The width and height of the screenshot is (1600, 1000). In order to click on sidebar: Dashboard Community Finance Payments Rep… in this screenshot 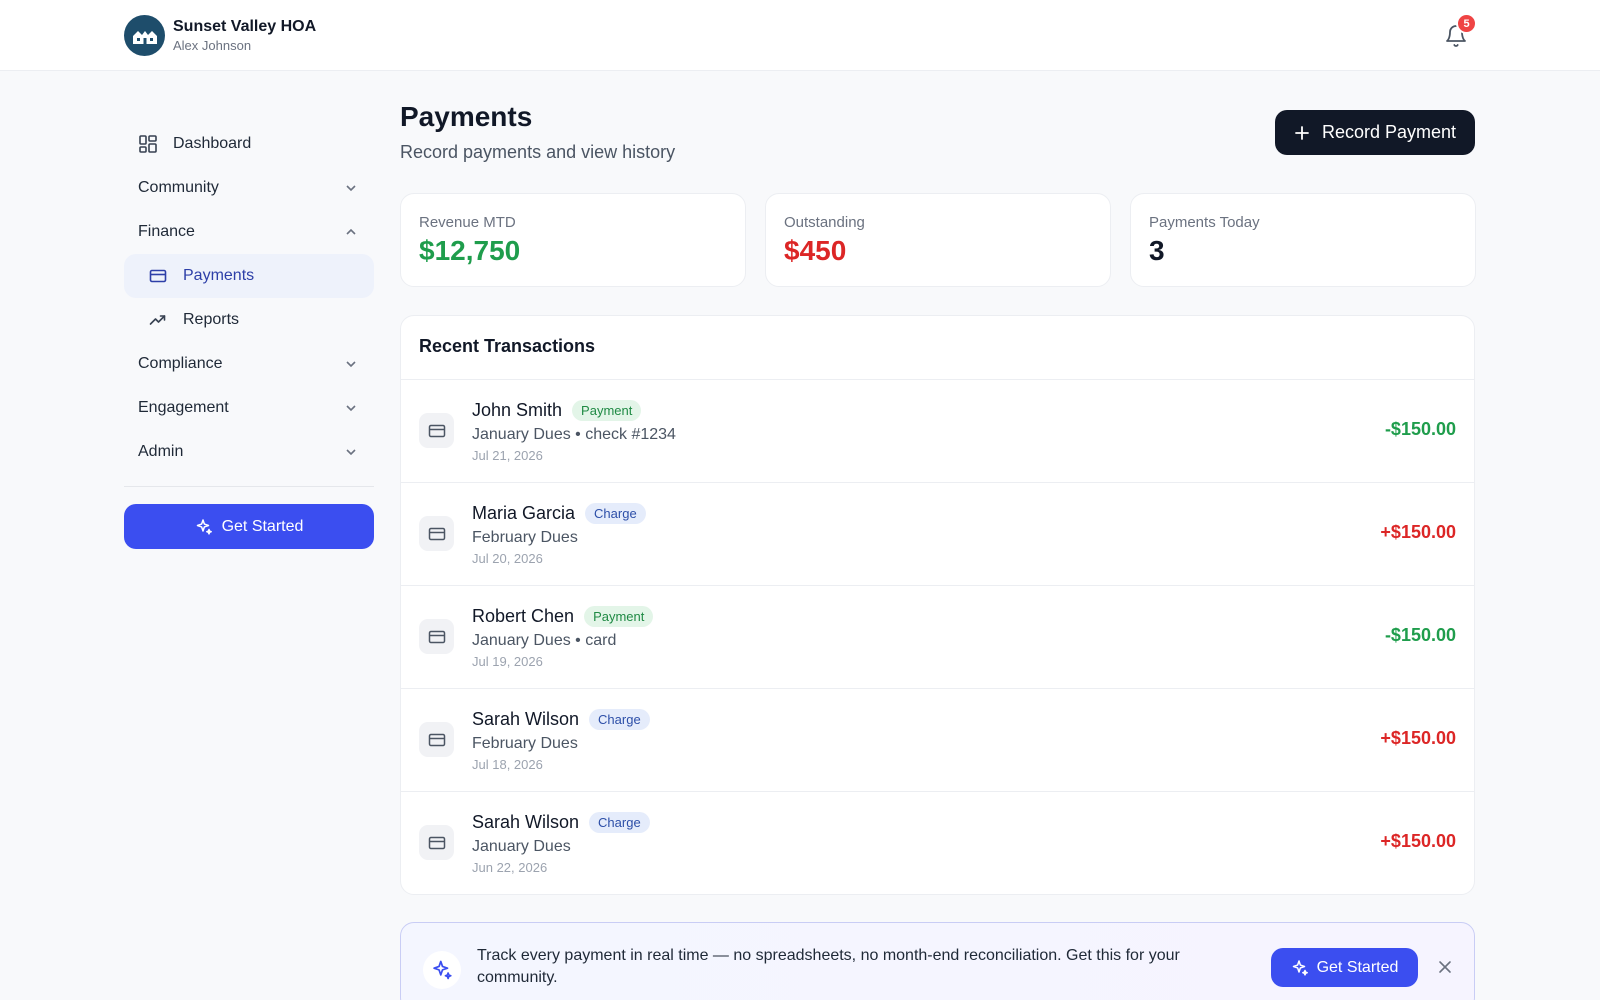, I will do `click(249, 335)`.